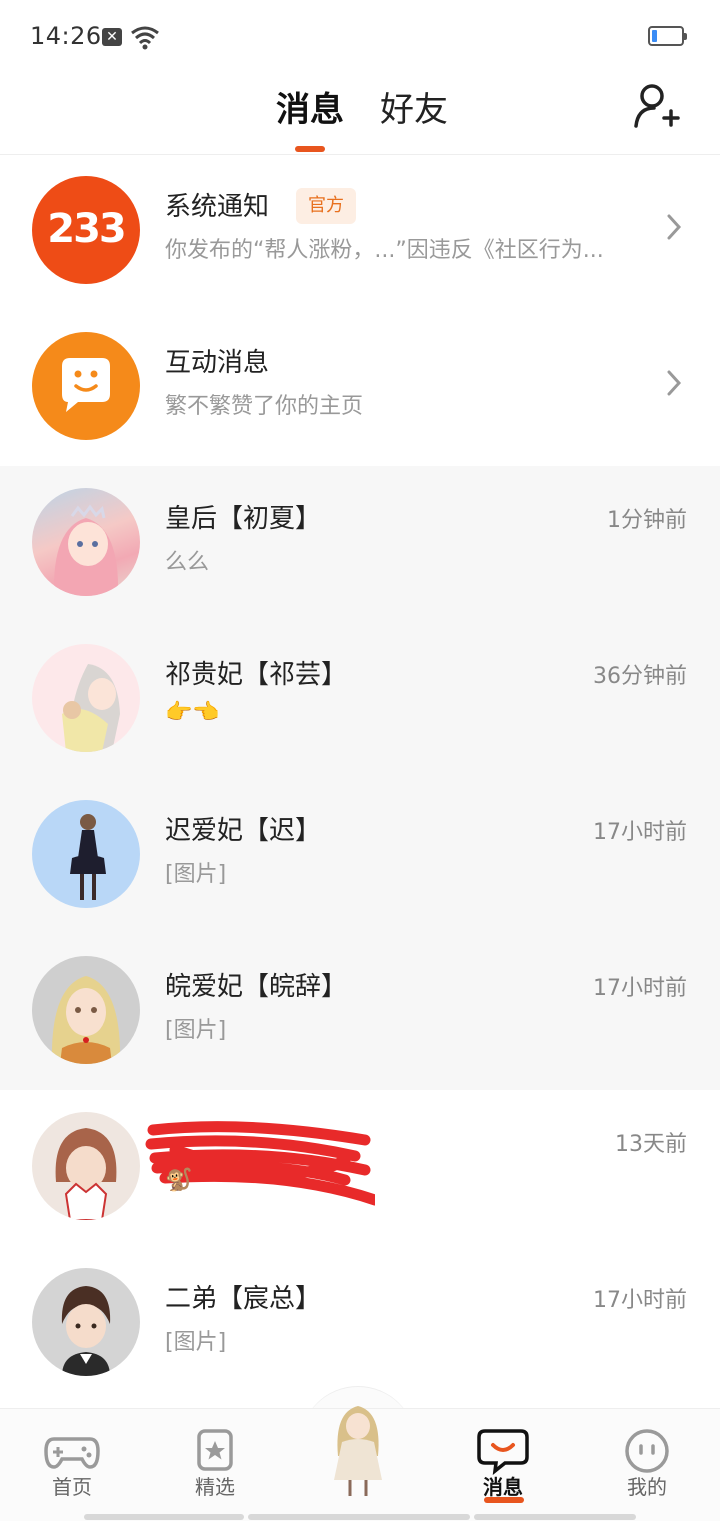  I want to click on active-tab-indicator, so click(310, 149).